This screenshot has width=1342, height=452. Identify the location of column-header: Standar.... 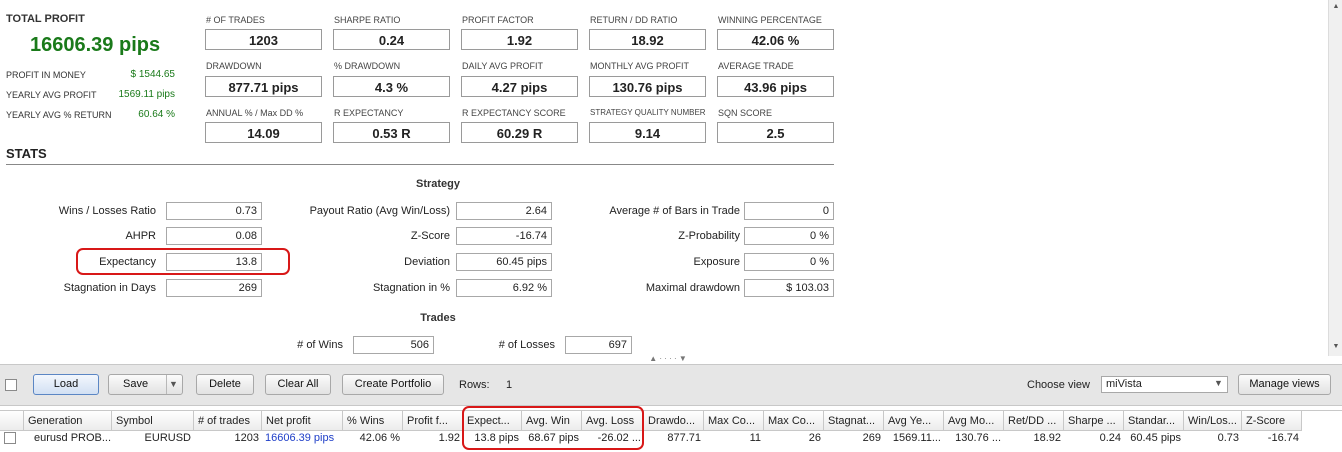
(1154, 421).